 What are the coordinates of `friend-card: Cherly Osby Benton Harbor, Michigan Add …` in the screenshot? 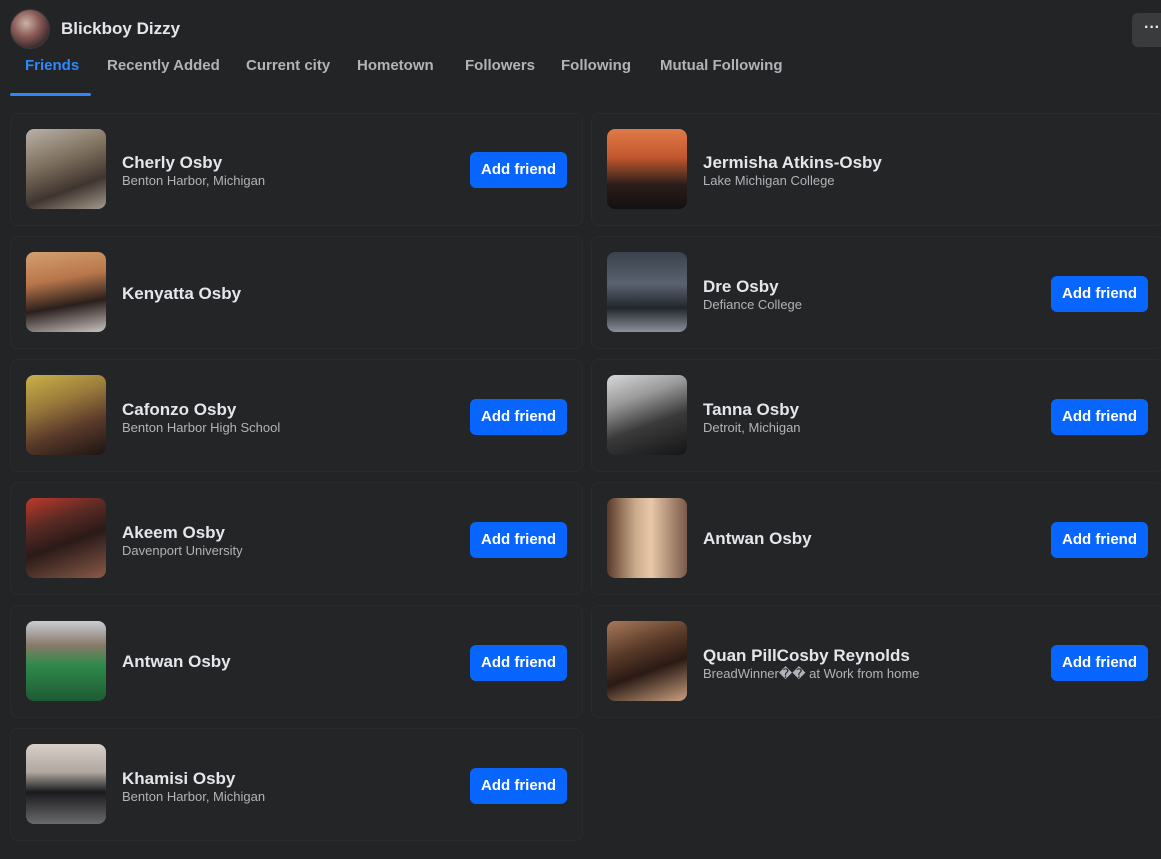 It's located at (296, 169).